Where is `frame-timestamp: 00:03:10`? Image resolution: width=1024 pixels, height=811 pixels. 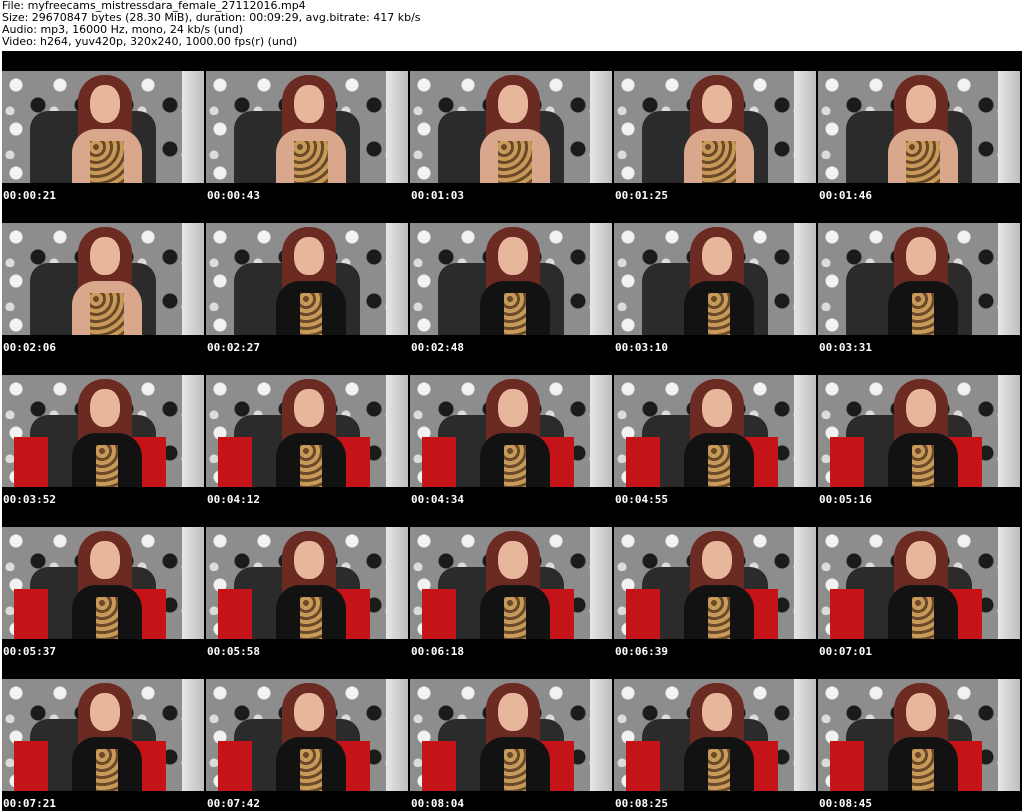
frame-timestamp: 00:03:10 is located at coordinates (641, 347).